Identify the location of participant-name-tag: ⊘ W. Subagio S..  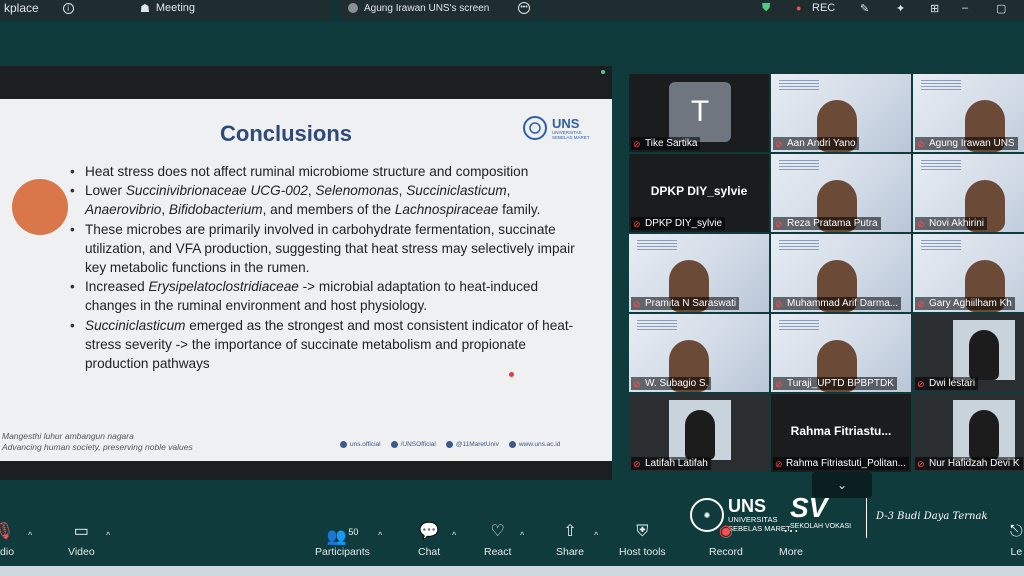
(671, 383).